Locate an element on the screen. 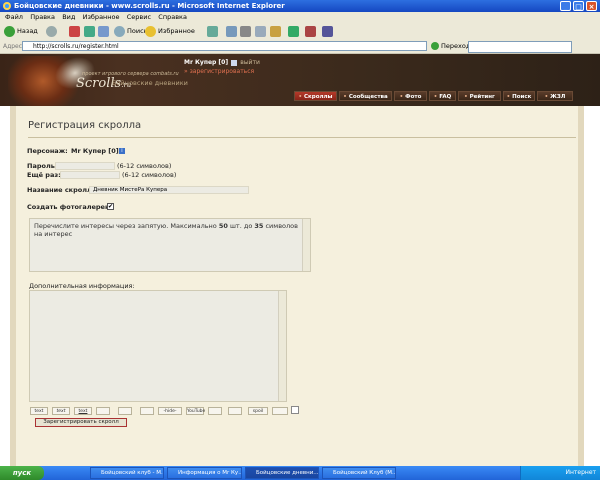  gallery-label: Создать фотогалерею: is located at coordinates (70, 207).